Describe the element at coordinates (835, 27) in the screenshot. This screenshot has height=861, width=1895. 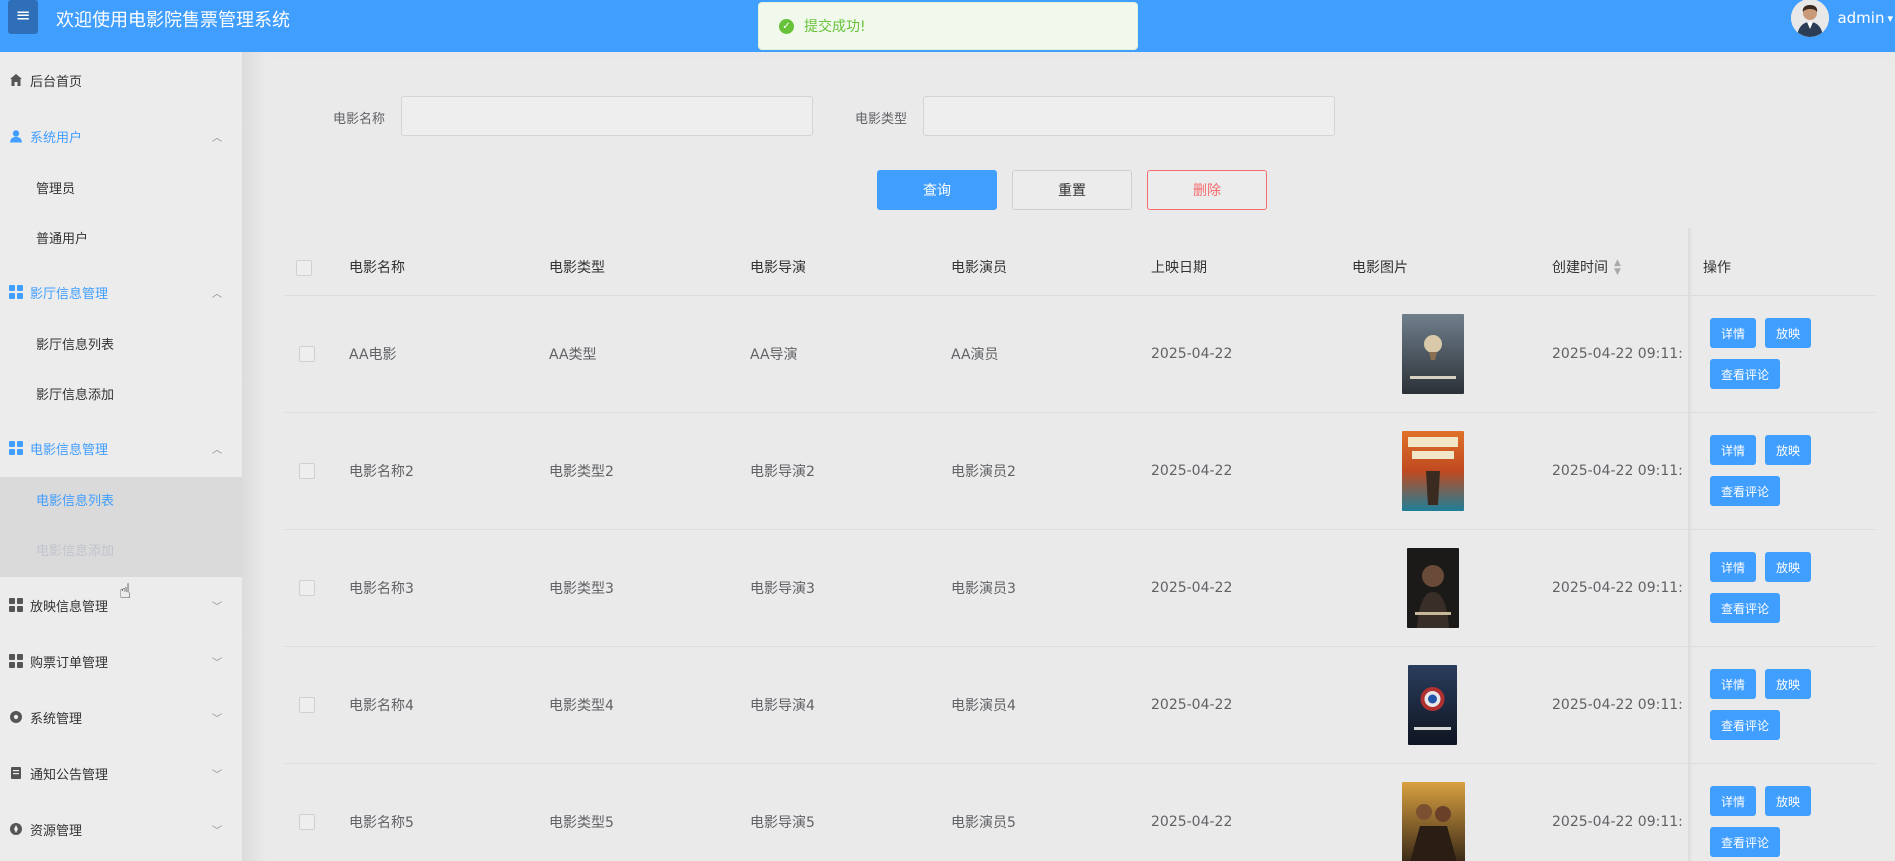
I see `toast-message: 提交成功!` at that location.